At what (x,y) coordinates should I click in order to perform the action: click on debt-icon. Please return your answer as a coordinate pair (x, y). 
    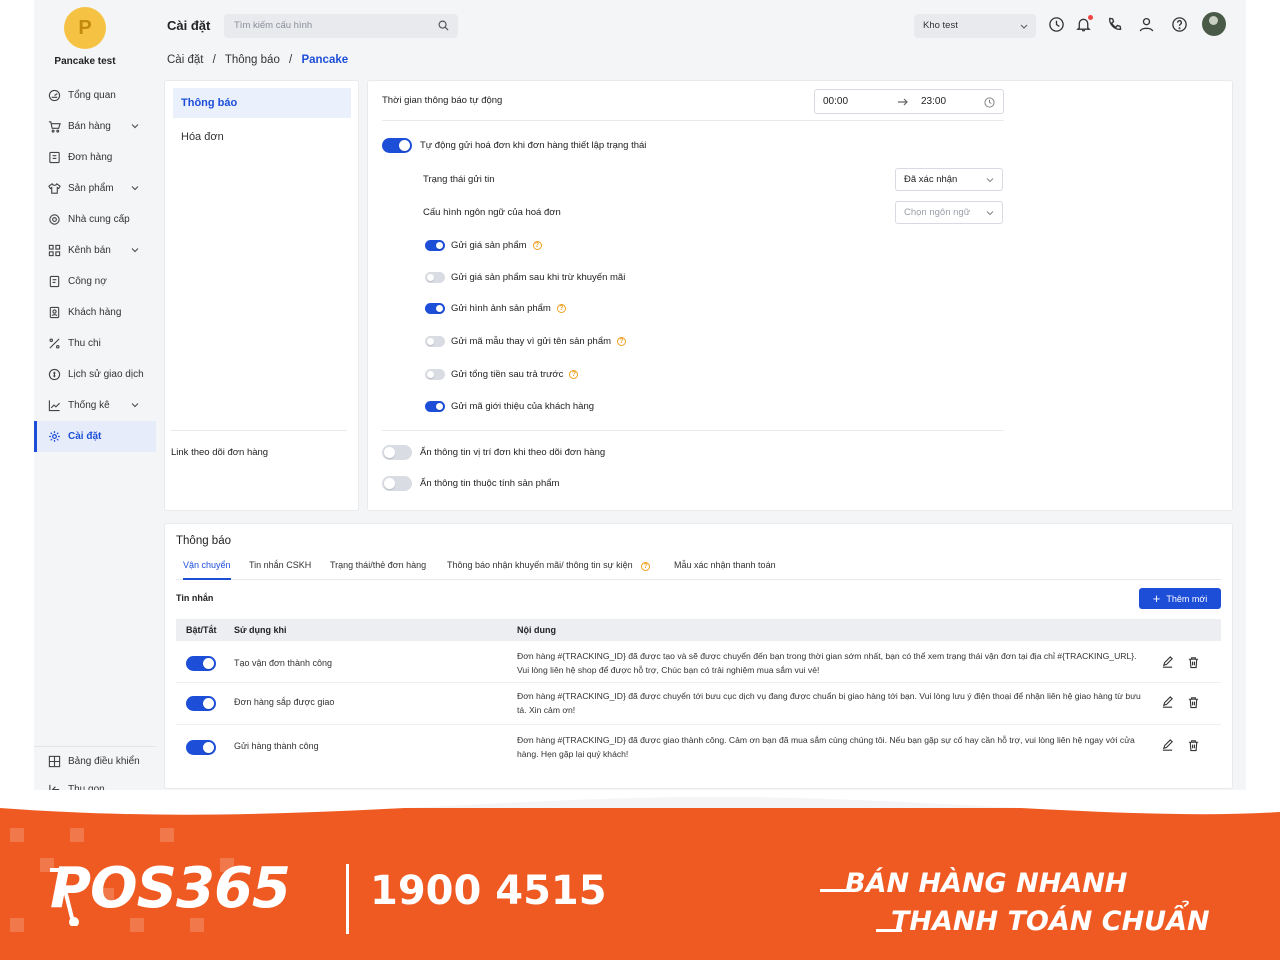
    Looking at the image, I should click on (54, 281).